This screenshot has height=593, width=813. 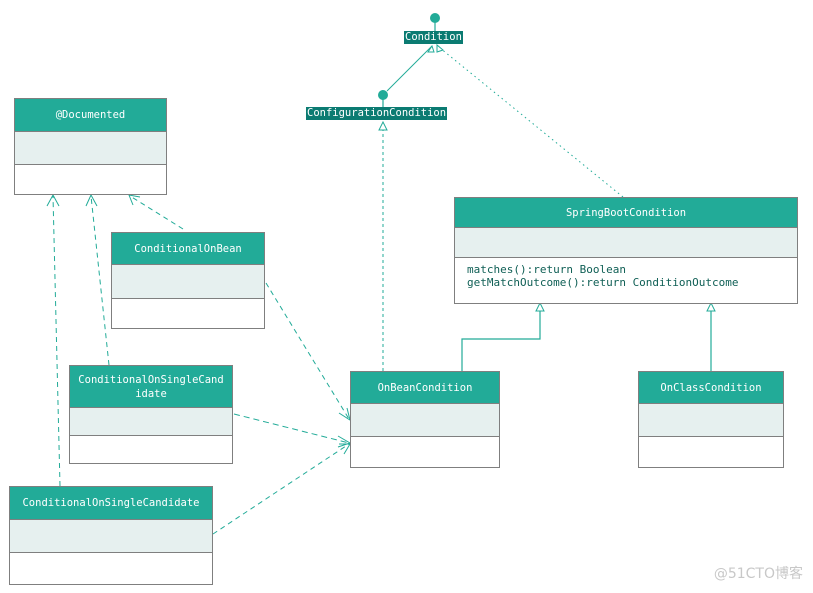 What do you see at coordinates (501, 341) in the screenshot?
I see `generalization-onbean-to-springboot` at bounding box center [501, 341].